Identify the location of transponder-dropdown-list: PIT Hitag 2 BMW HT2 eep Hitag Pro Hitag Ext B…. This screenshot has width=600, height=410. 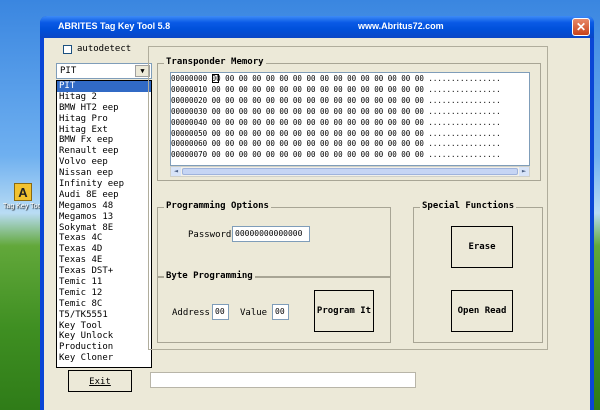
(104, 224).